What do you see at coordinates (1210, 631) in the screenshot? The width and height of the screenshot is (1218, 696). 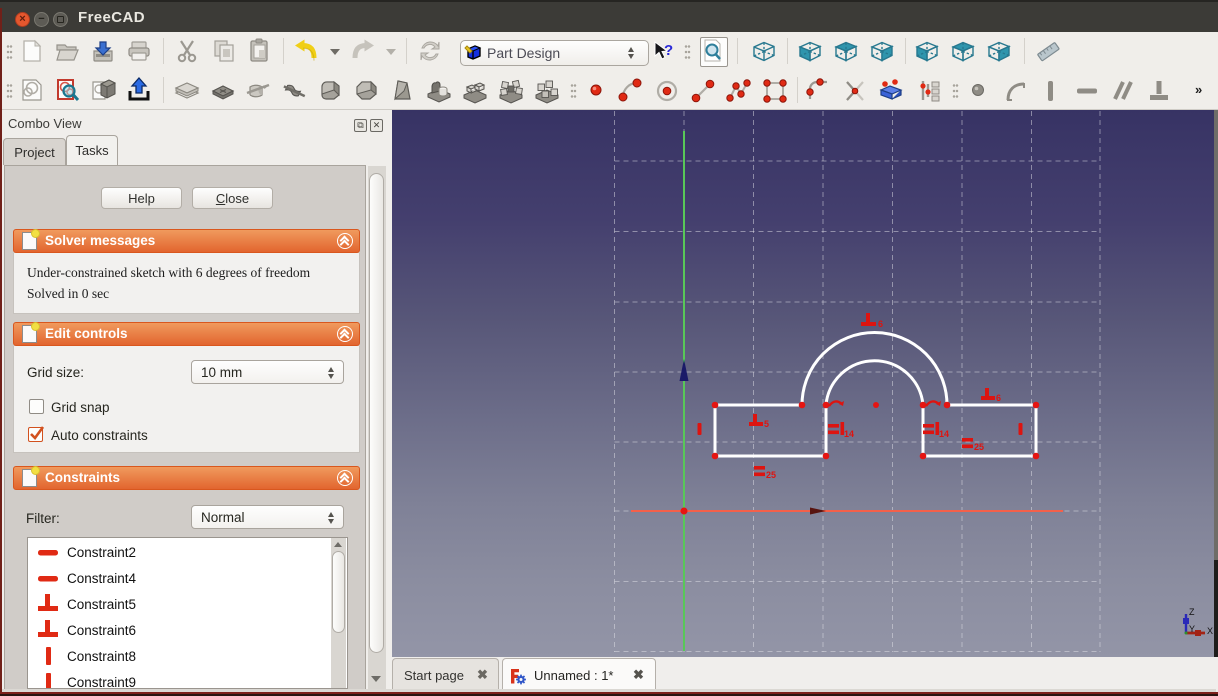 I see `svg-text: X` at bounding box center [1210, 631].